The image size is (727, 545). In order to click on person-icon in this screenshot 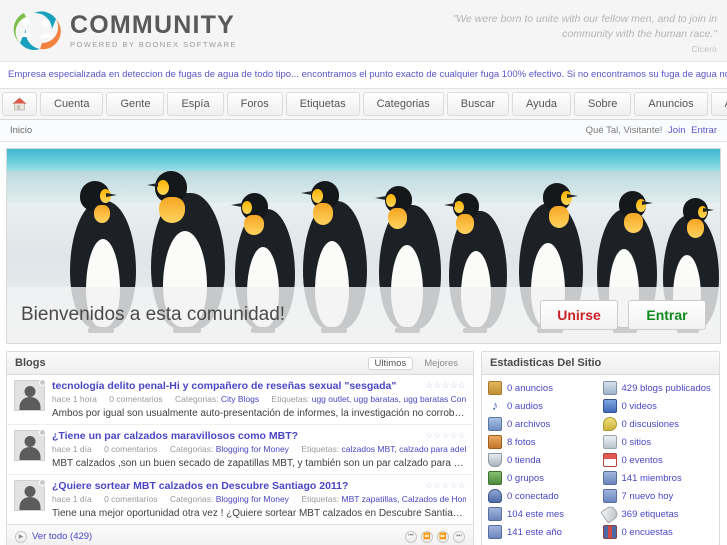, I will do `click(495, 496)`.